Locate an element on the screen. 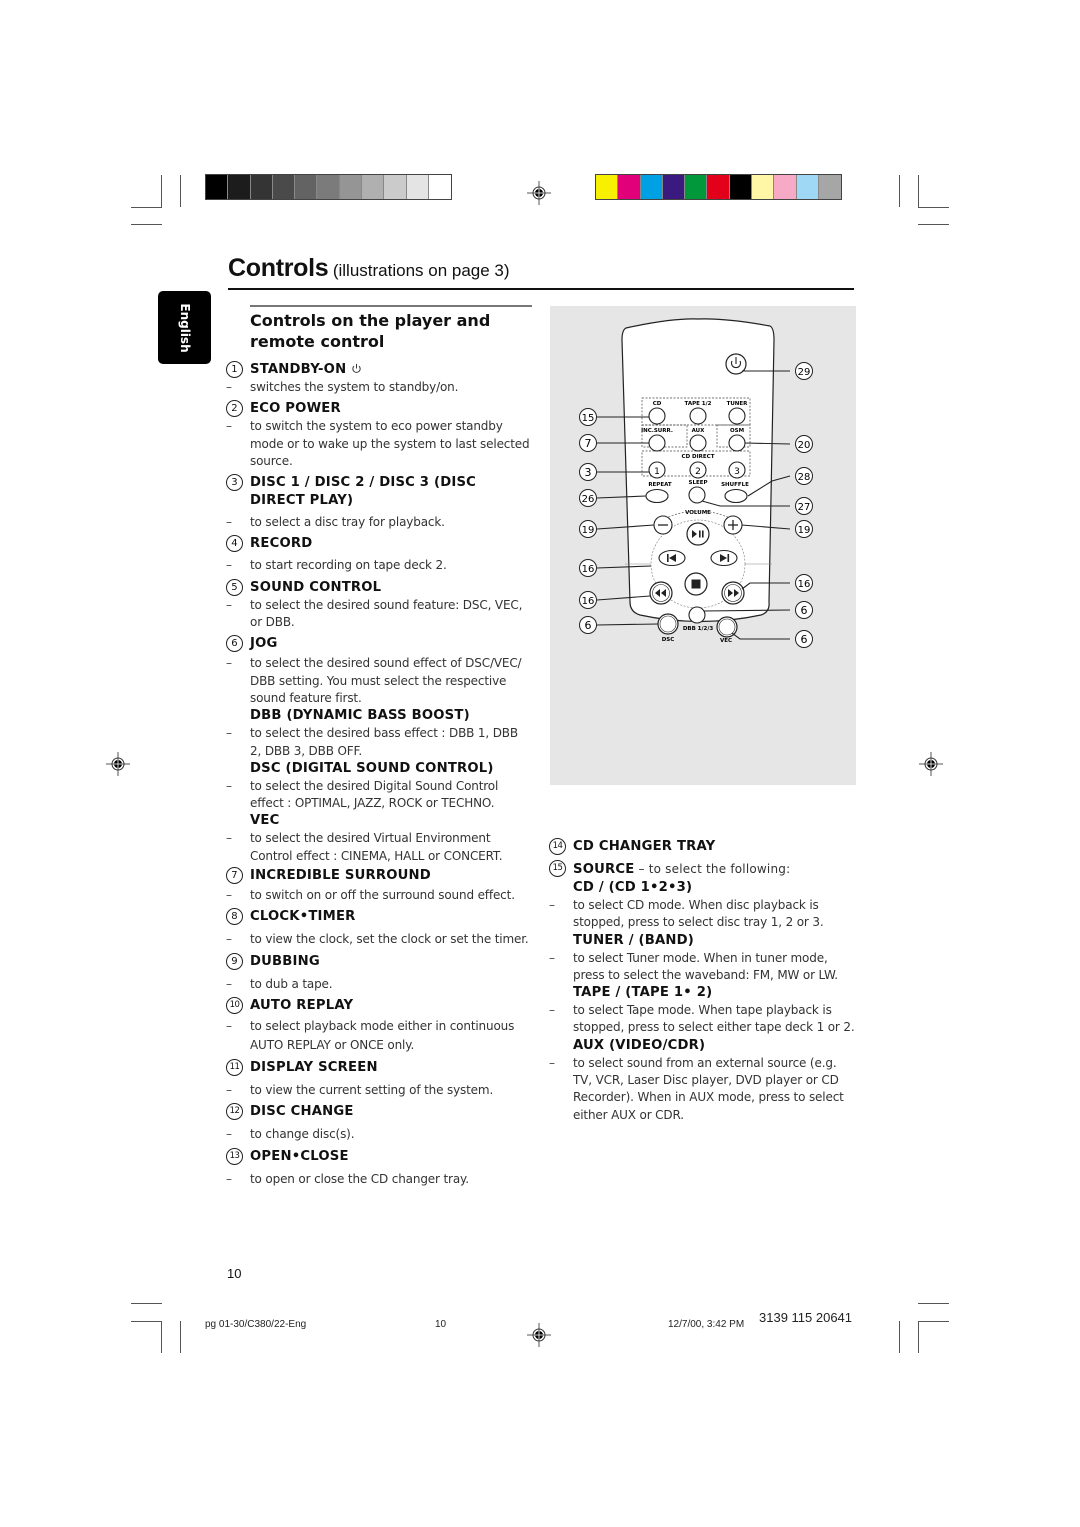  item-description: switches the system to standby/on. is located at coordinates (379, 388).